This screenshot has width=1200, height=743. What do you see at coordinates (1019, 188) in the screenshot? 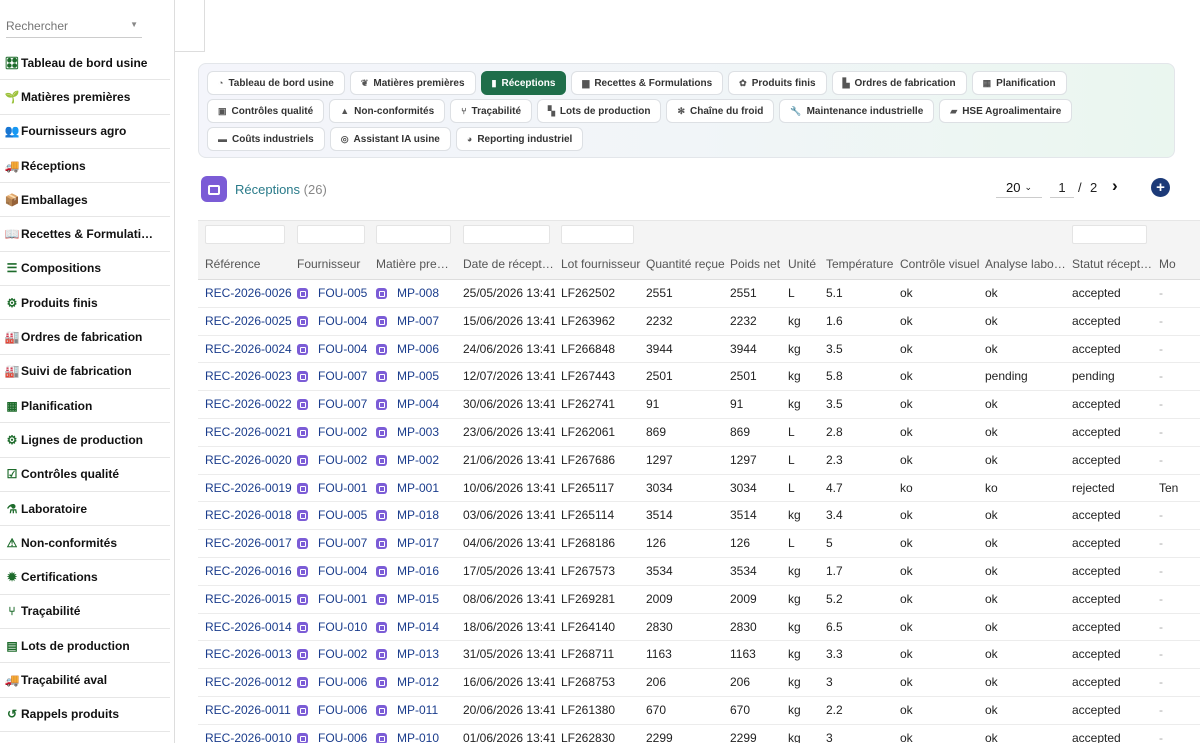
I see `page-size-select: 20 ⌄` at bounding box center [1019, 188].